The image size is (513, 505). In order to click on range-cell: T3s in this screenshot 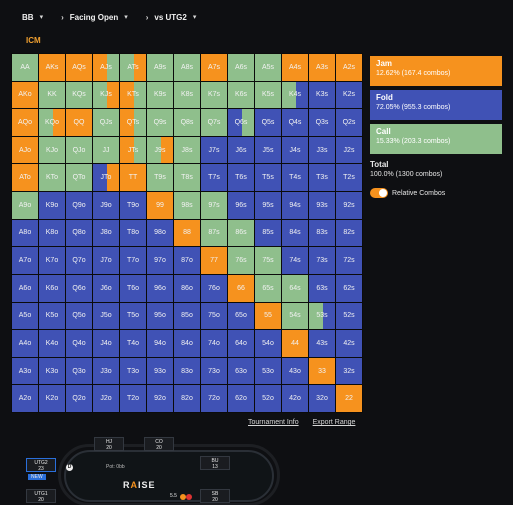, I will do `click(322, 178)`.